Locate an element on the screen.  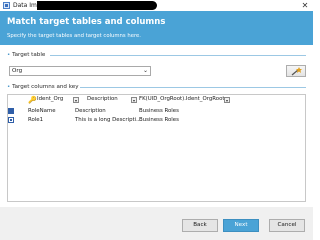
row-selected-icon is located at coordinates (11, 120).